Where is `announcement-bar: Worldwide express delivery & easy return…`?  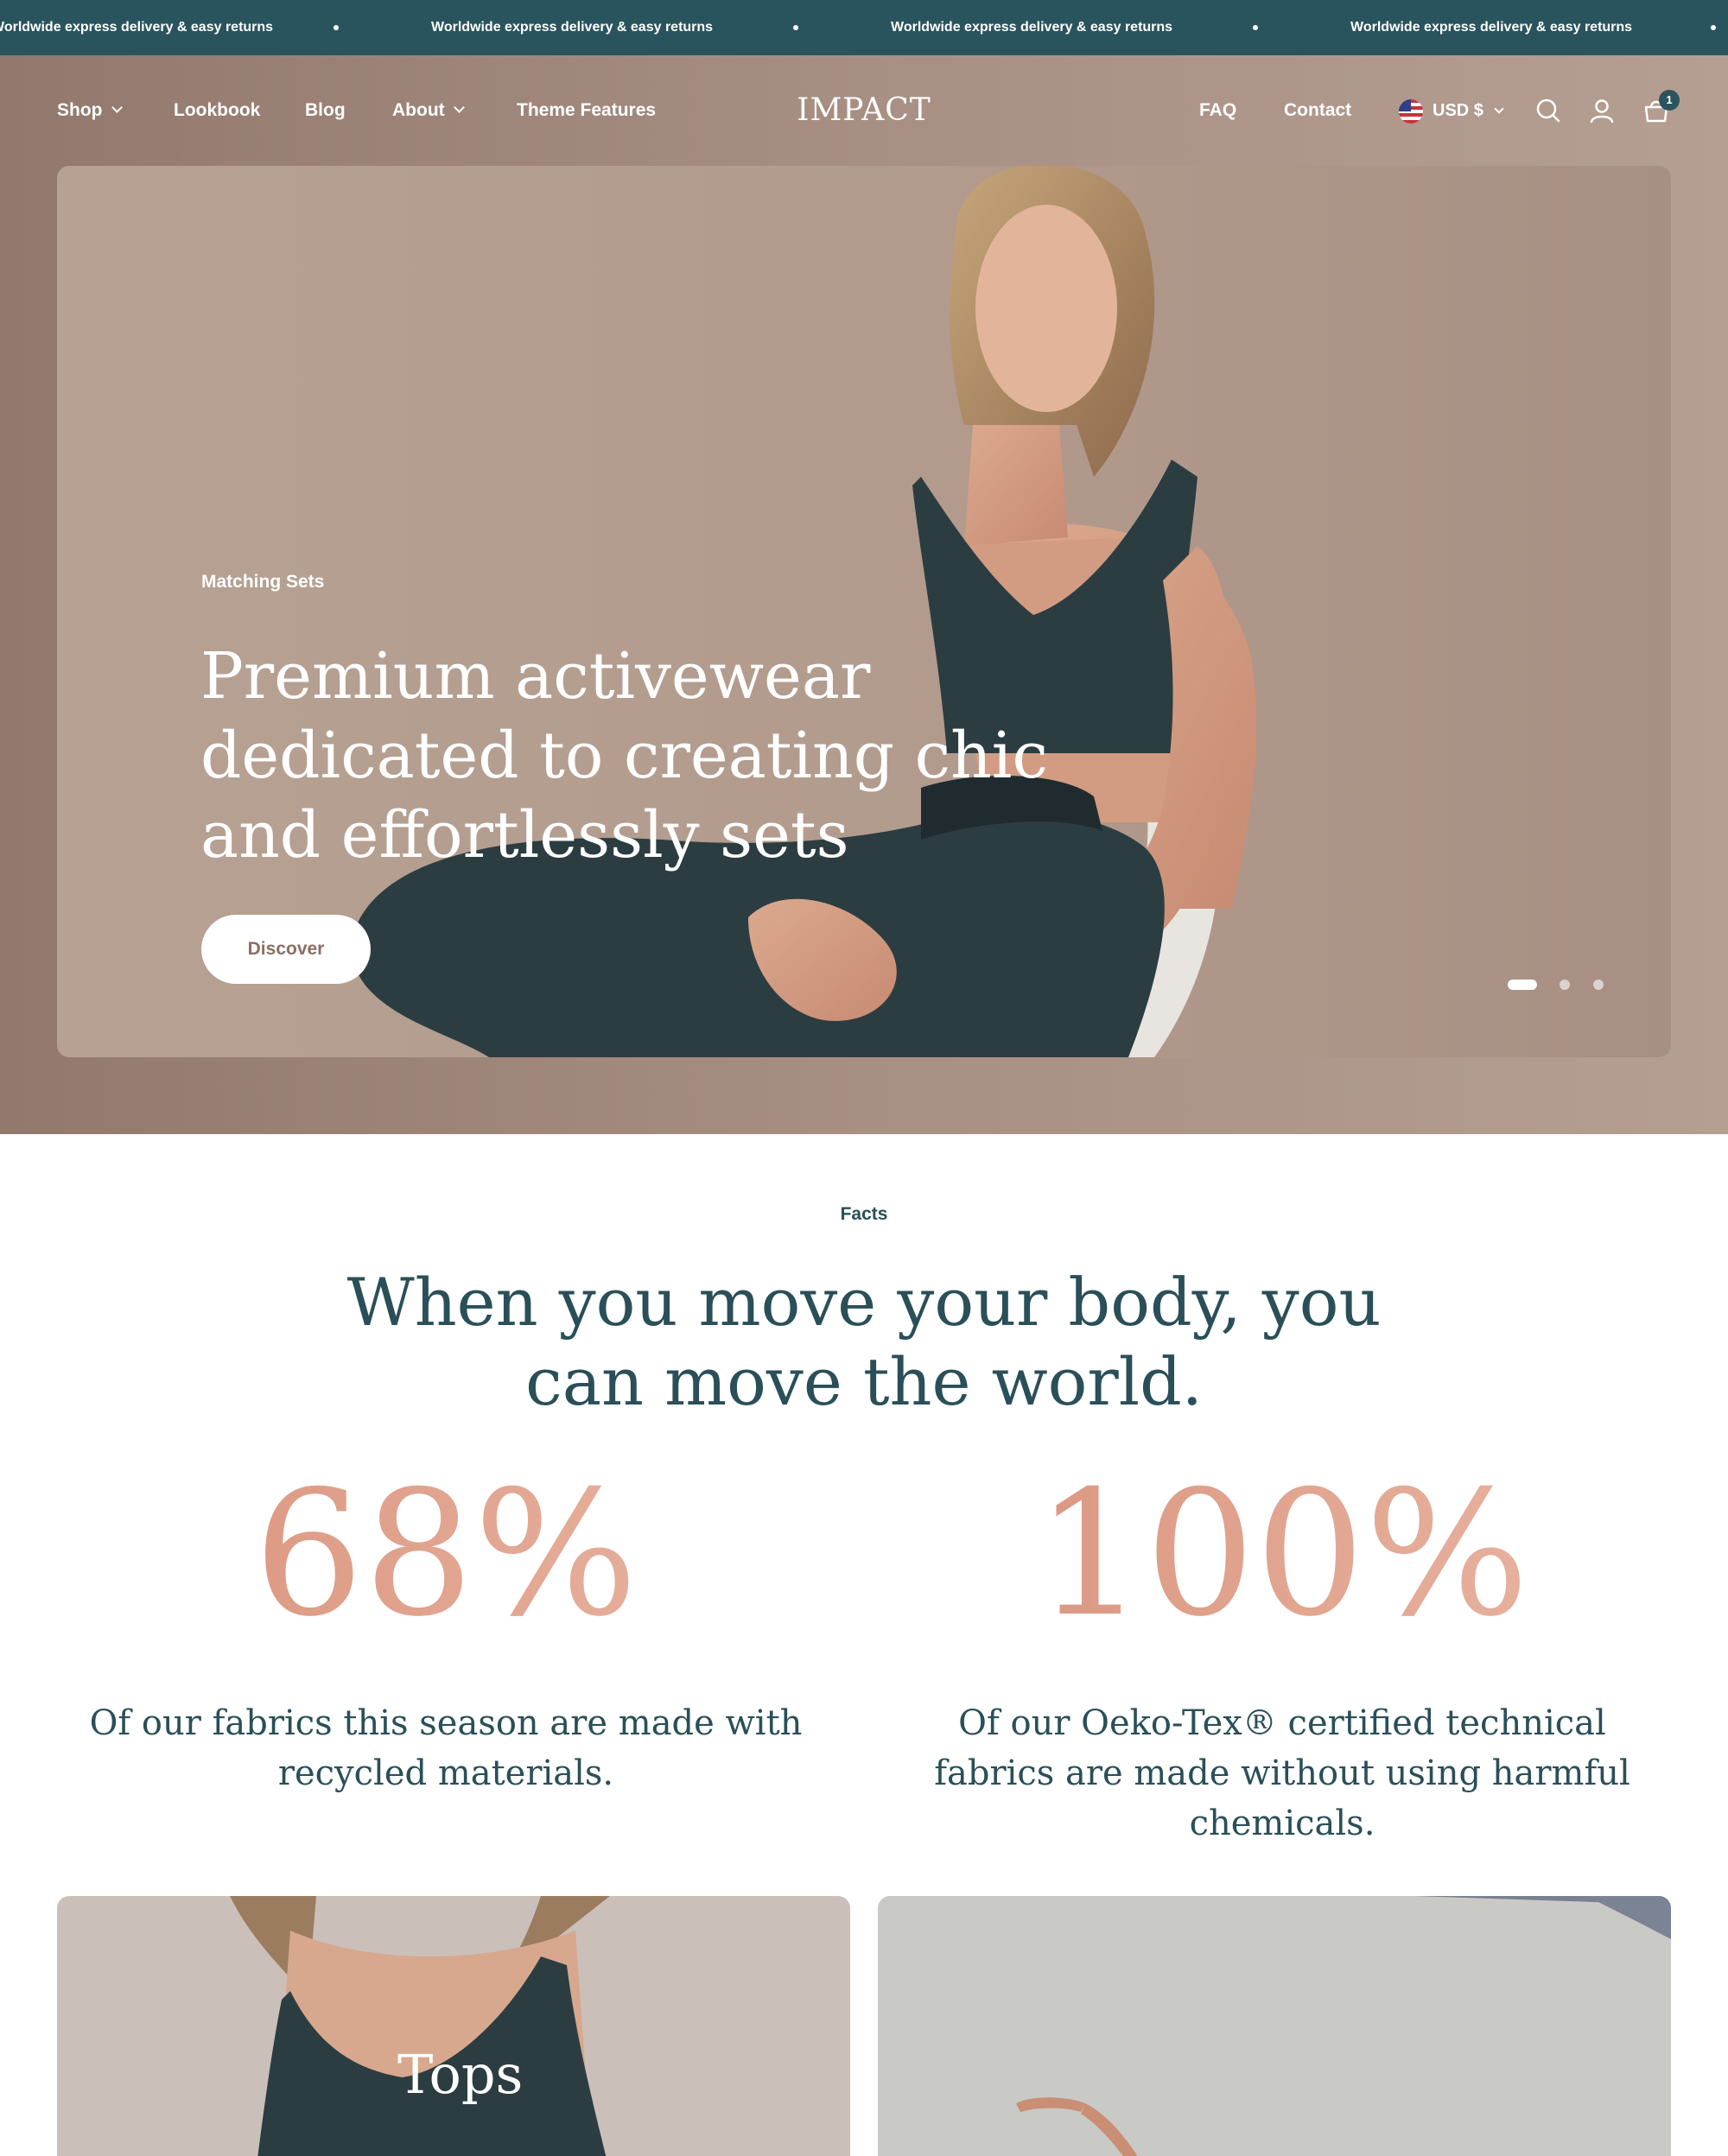
announcement-bar: Worldwide express delivery & easy return… is located at coordinates (864, 27).